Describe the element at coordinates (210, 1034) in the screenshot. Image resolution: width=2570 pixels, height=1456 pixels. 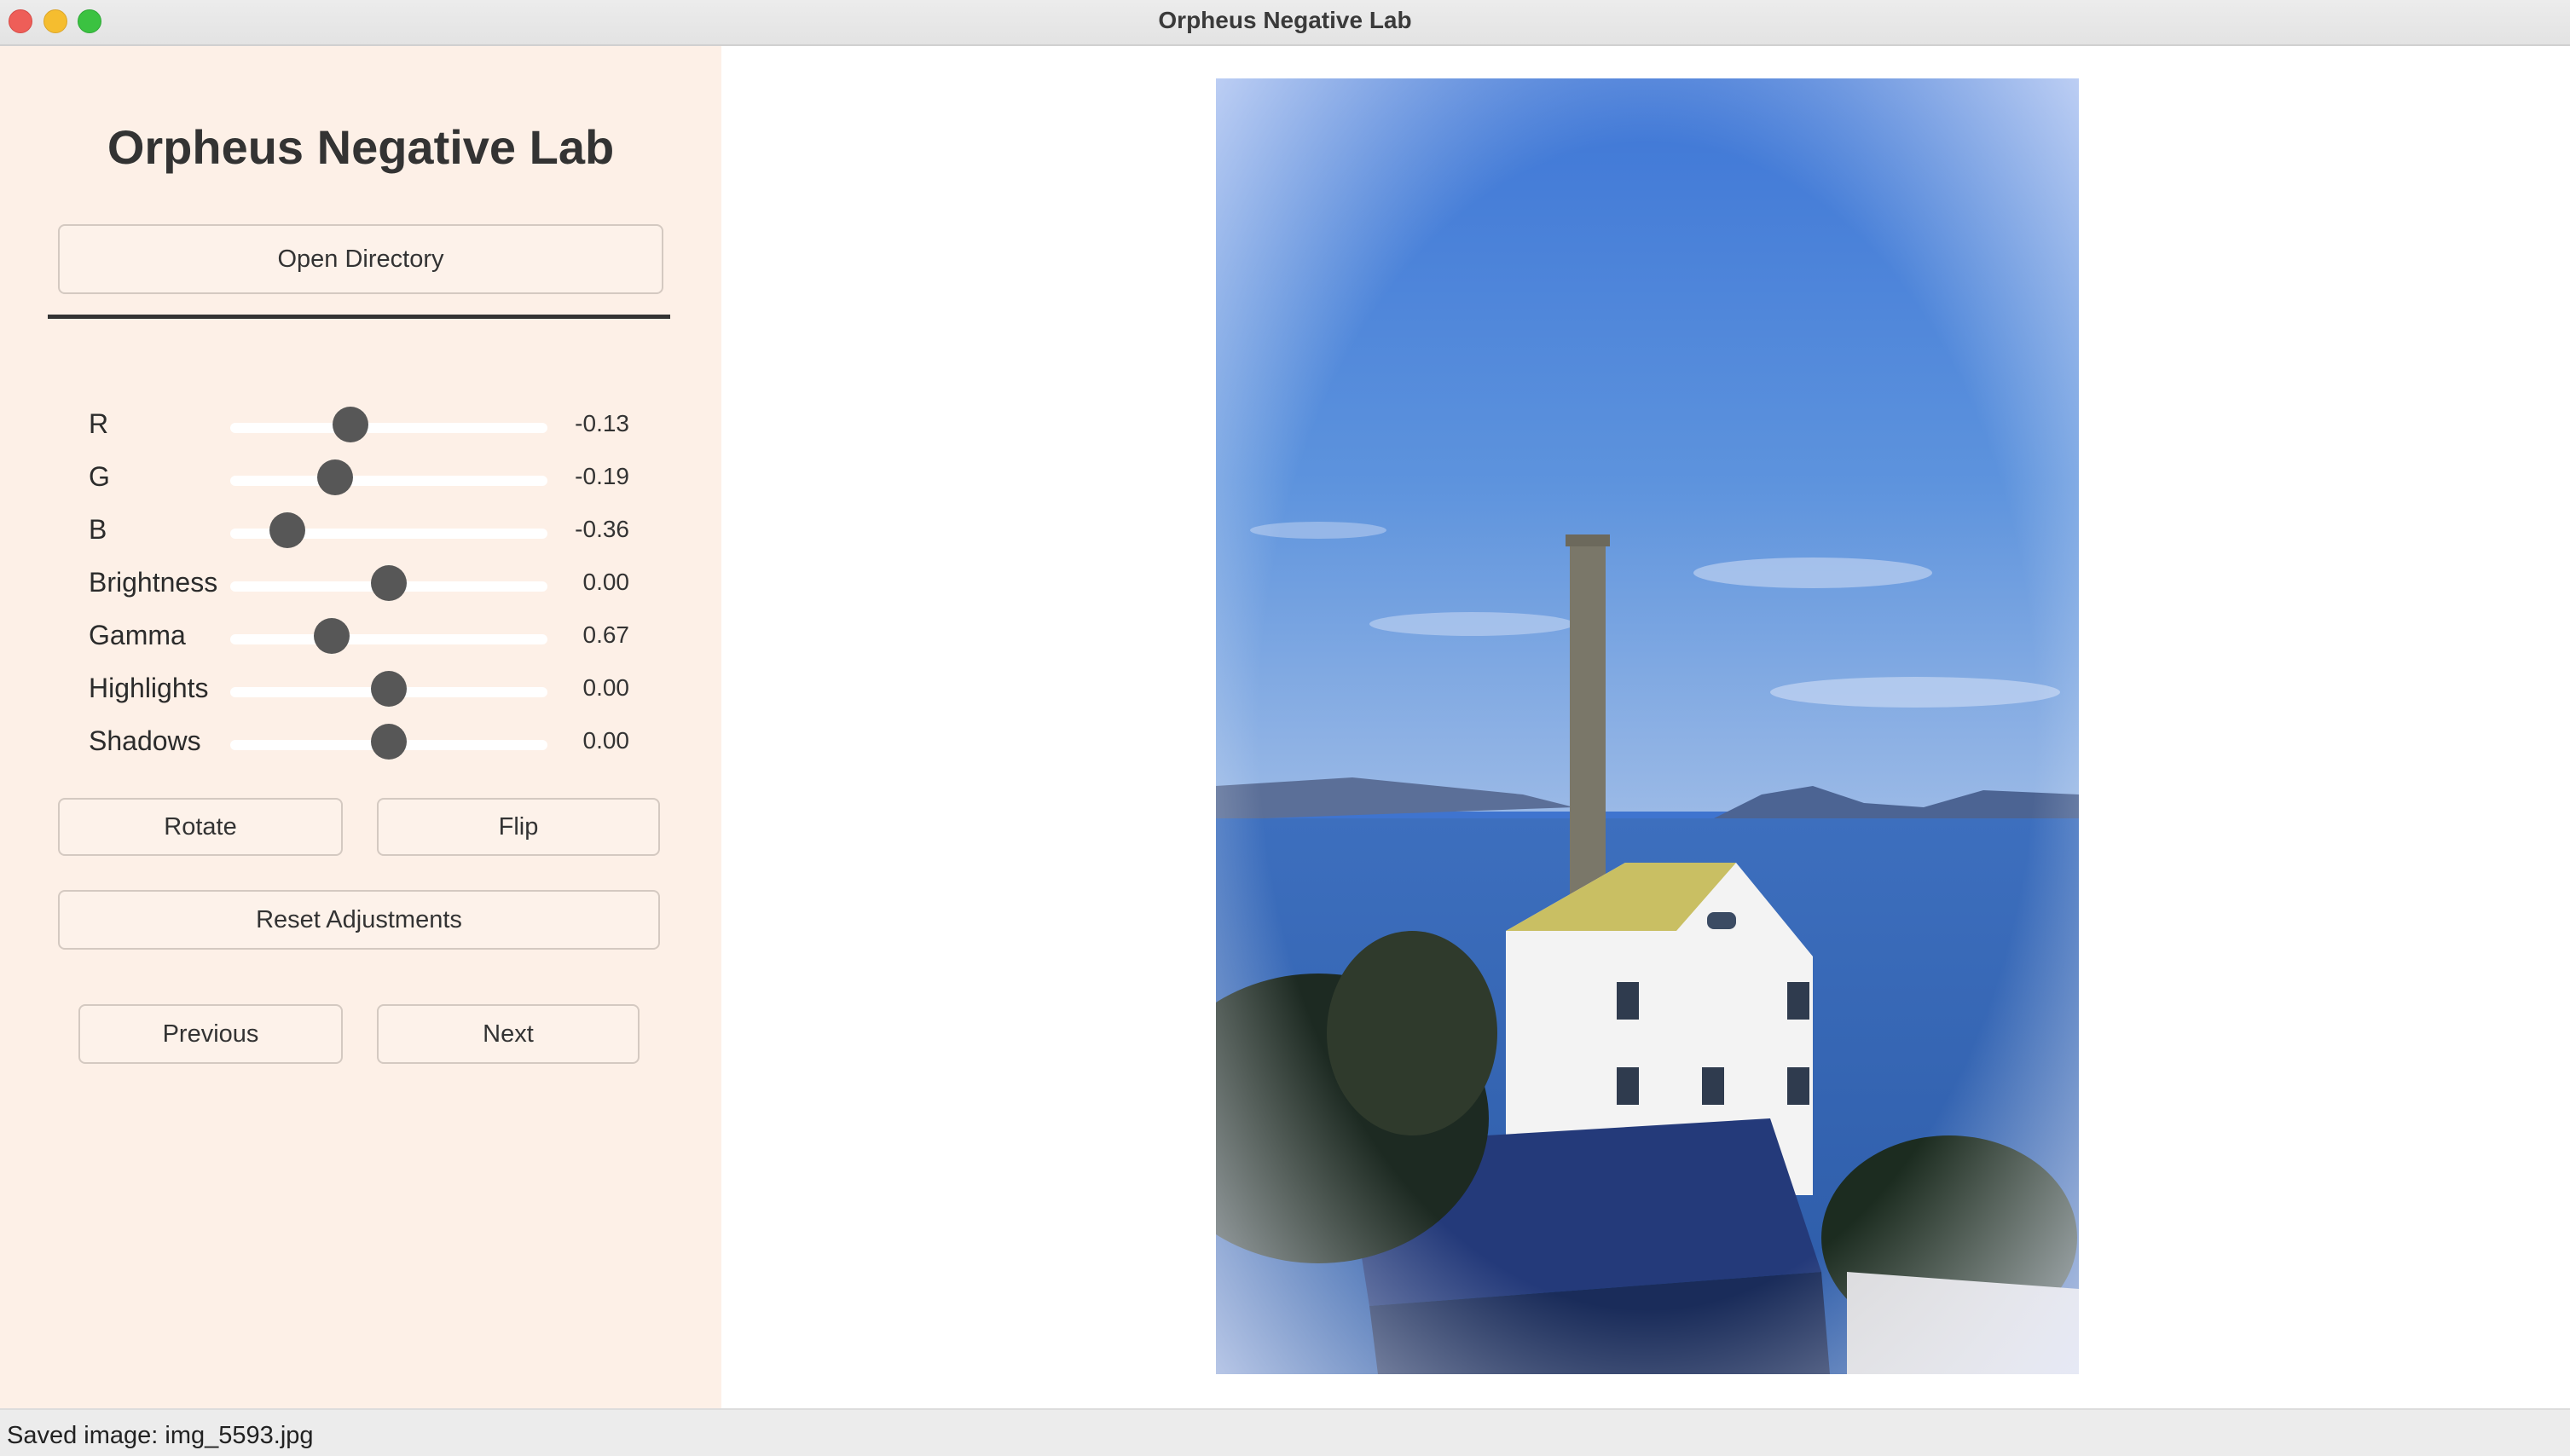
I see `previous-button: Previous` at that location.